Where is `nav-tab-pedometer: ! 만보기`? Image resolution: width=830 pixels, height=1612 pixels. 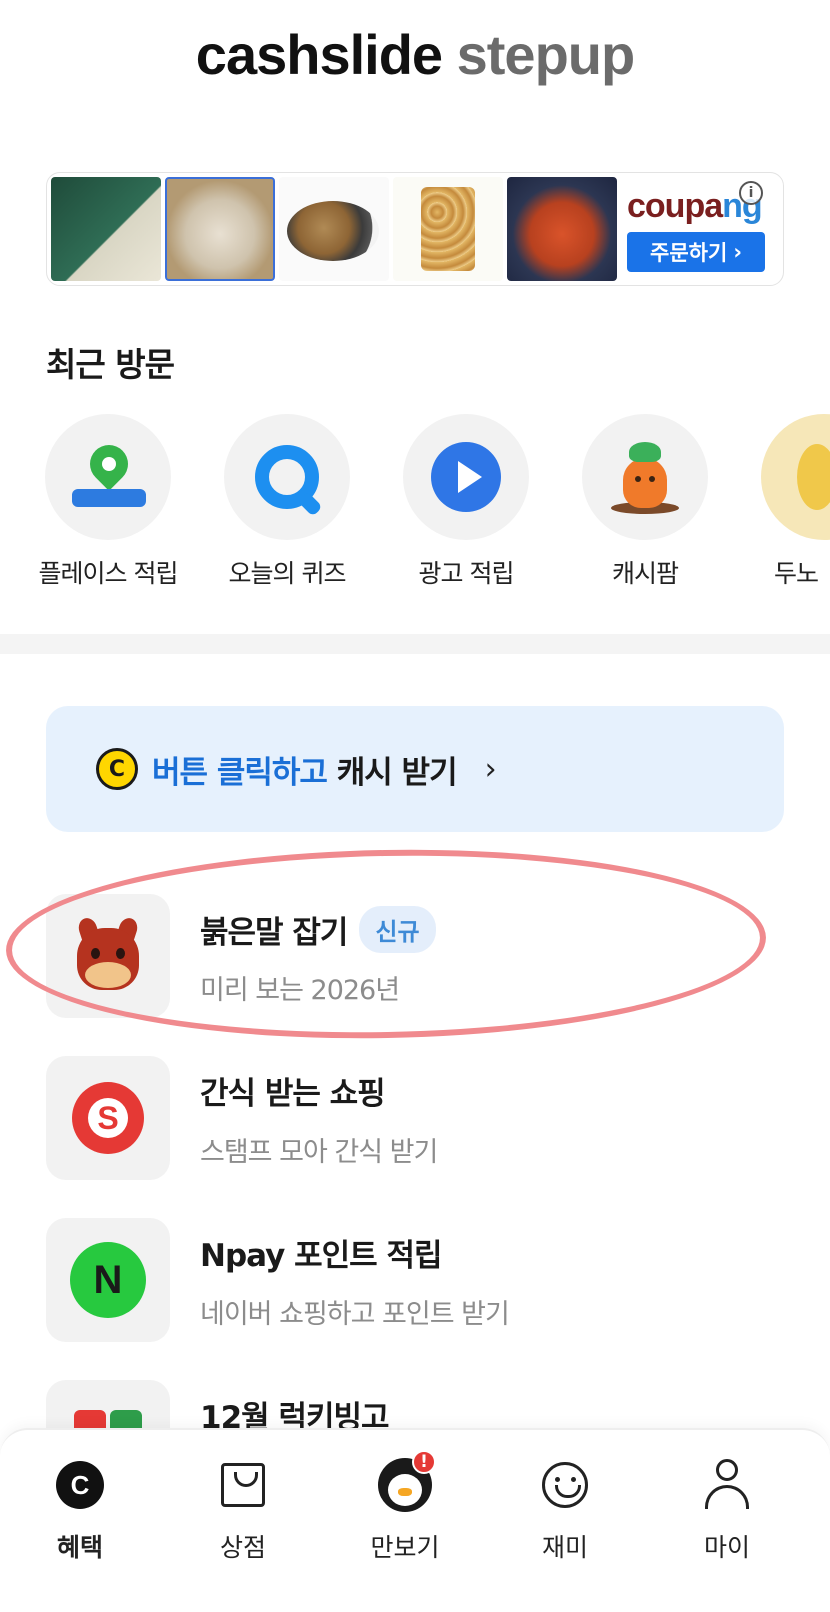 nav-tab-pedometer: ! 만보기 is located at coordinates (405, 1507).